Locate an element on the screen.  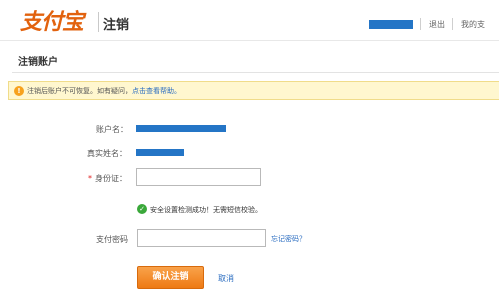
header-divider is located at coordinates (249, 40).